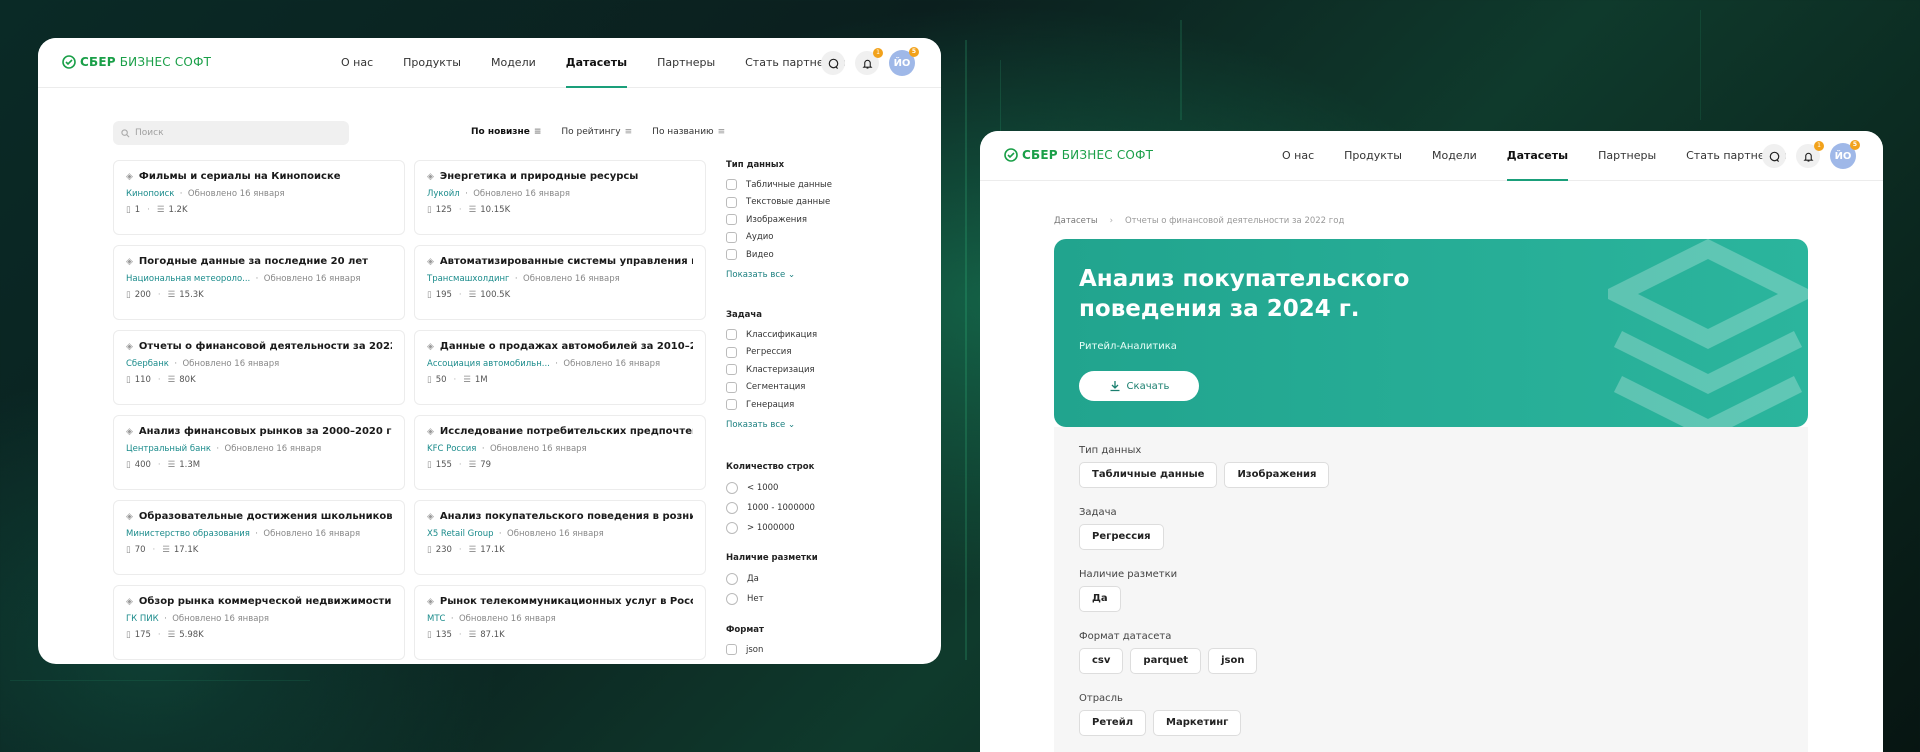 The width and height of the screenshot is (1920, 752). I want to click on download-button: Скачать, so click(1139, 386).